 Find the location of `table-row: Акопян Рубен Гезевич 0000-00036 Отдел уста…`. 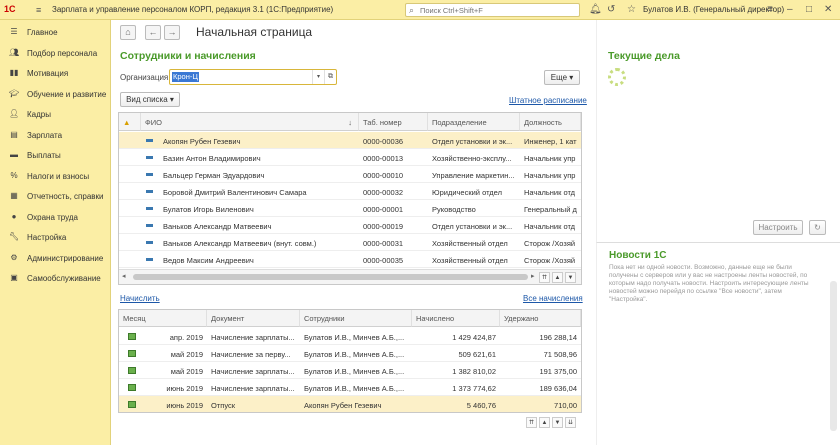

table-row: Акопян Рубен Гезевич 0000-00036 Отдел уста… is located at coordinates (350, 140).